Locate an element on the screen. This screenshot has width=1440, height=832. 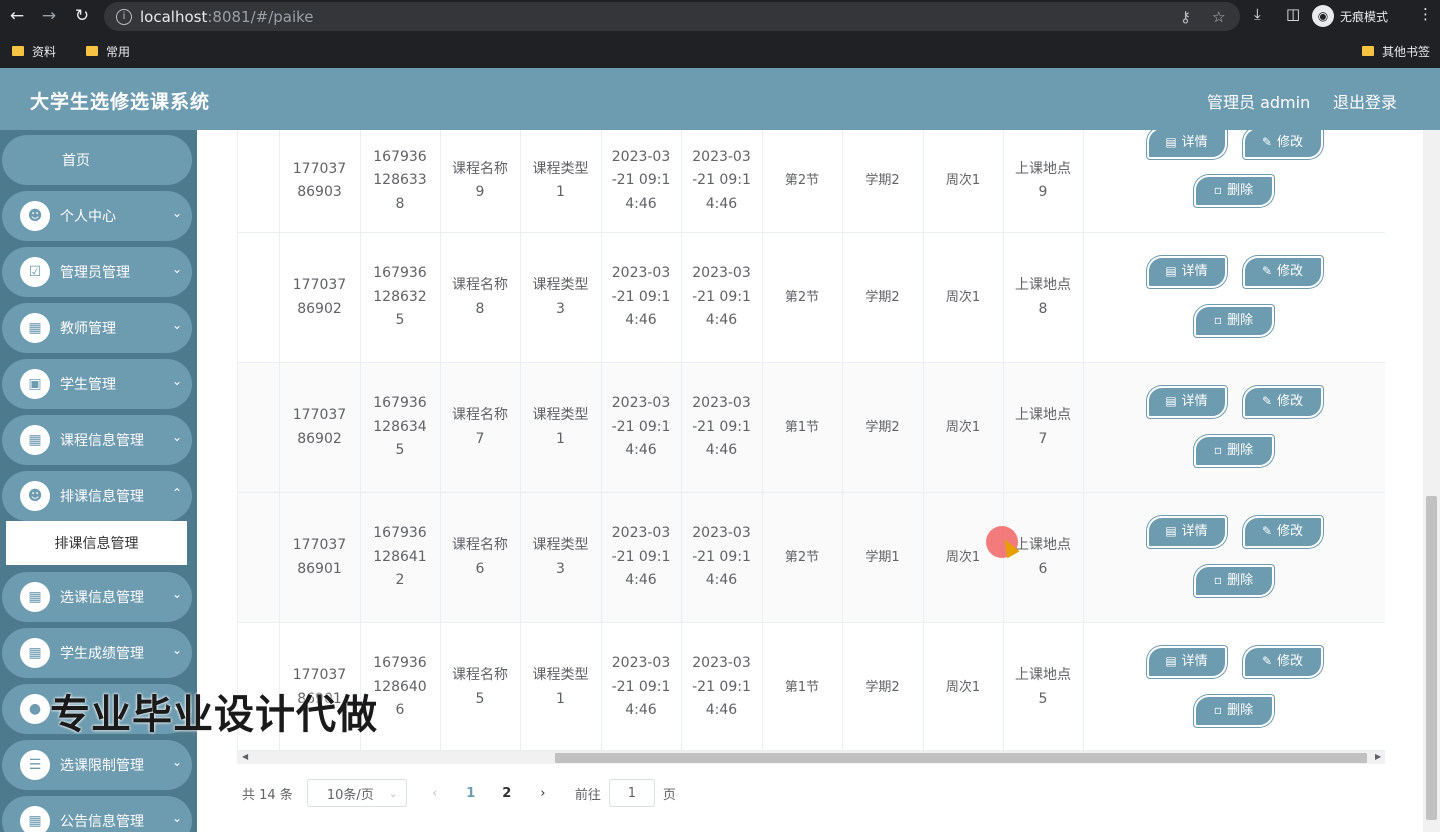
page-number: 1 is located at coordinates (471, 793).